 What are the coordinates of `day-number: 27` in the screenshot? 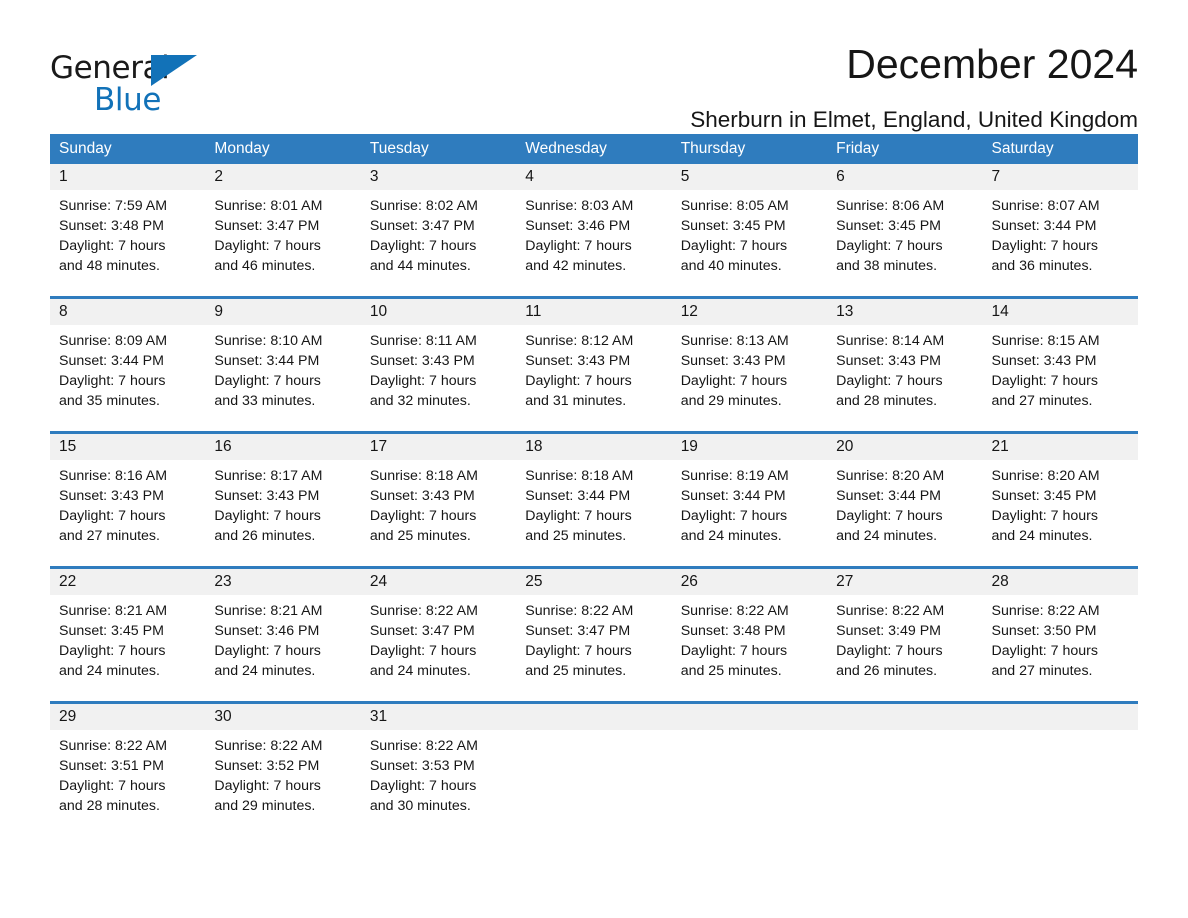 It's located at (904, 582).